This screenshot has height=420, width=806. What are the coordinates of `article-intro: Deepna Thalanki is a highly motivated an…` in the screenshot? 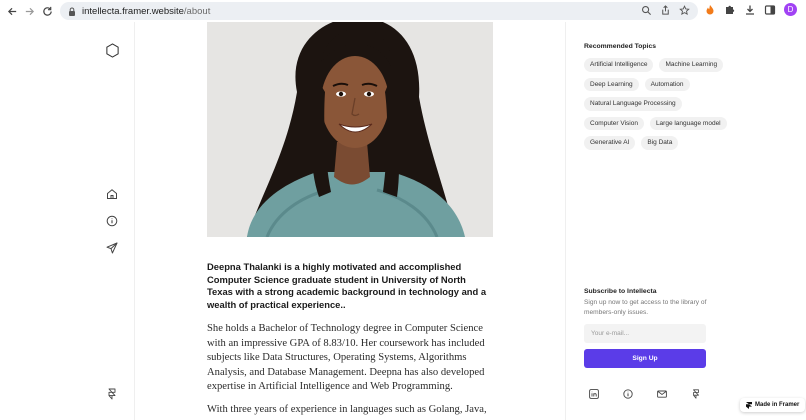 It's located at (347, 286).